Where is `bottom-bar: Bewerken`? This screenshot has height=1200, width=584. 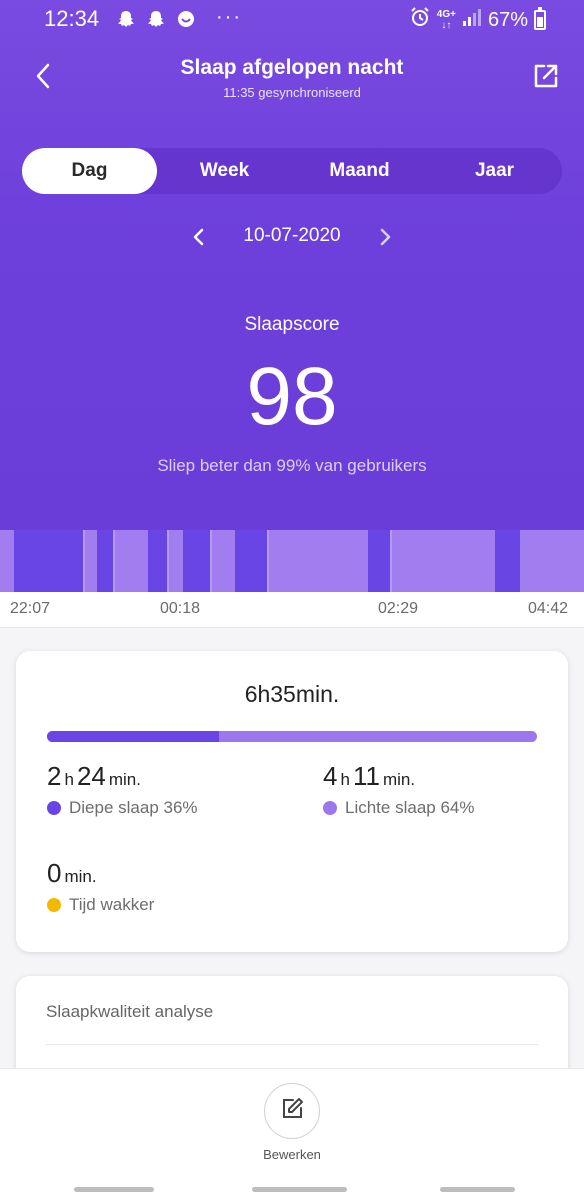
bottom-bar: Bewerken is located at coordinates (292, 1134).